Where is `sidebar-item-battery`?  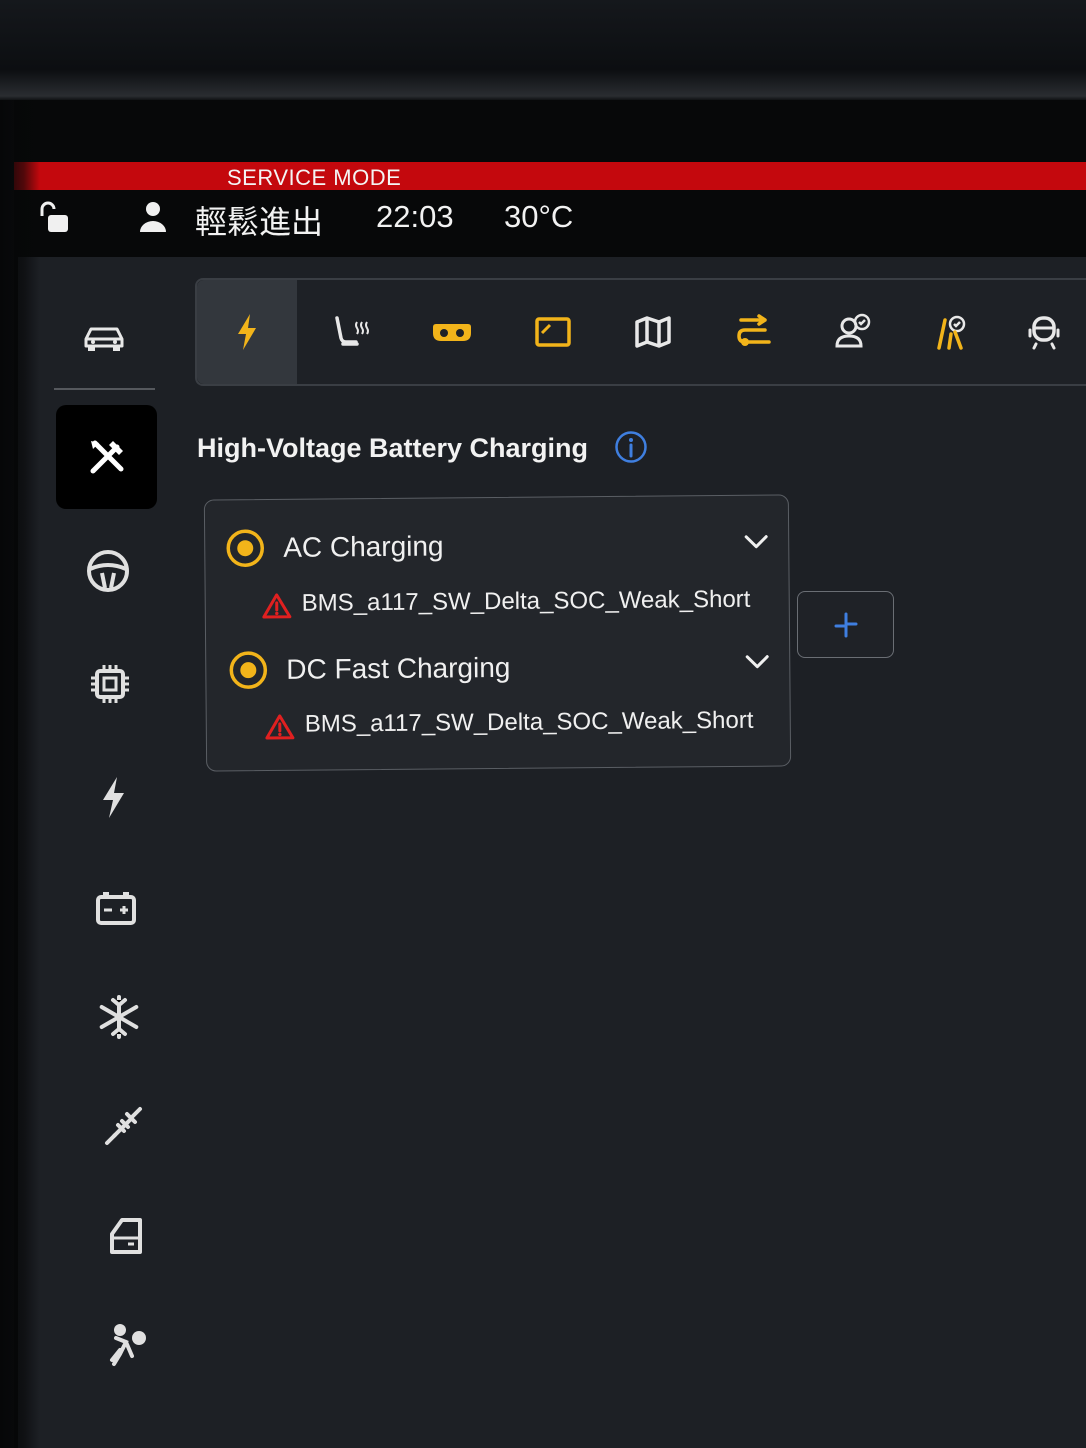
sidebar-item-battery is located at coordinates (116, 908).